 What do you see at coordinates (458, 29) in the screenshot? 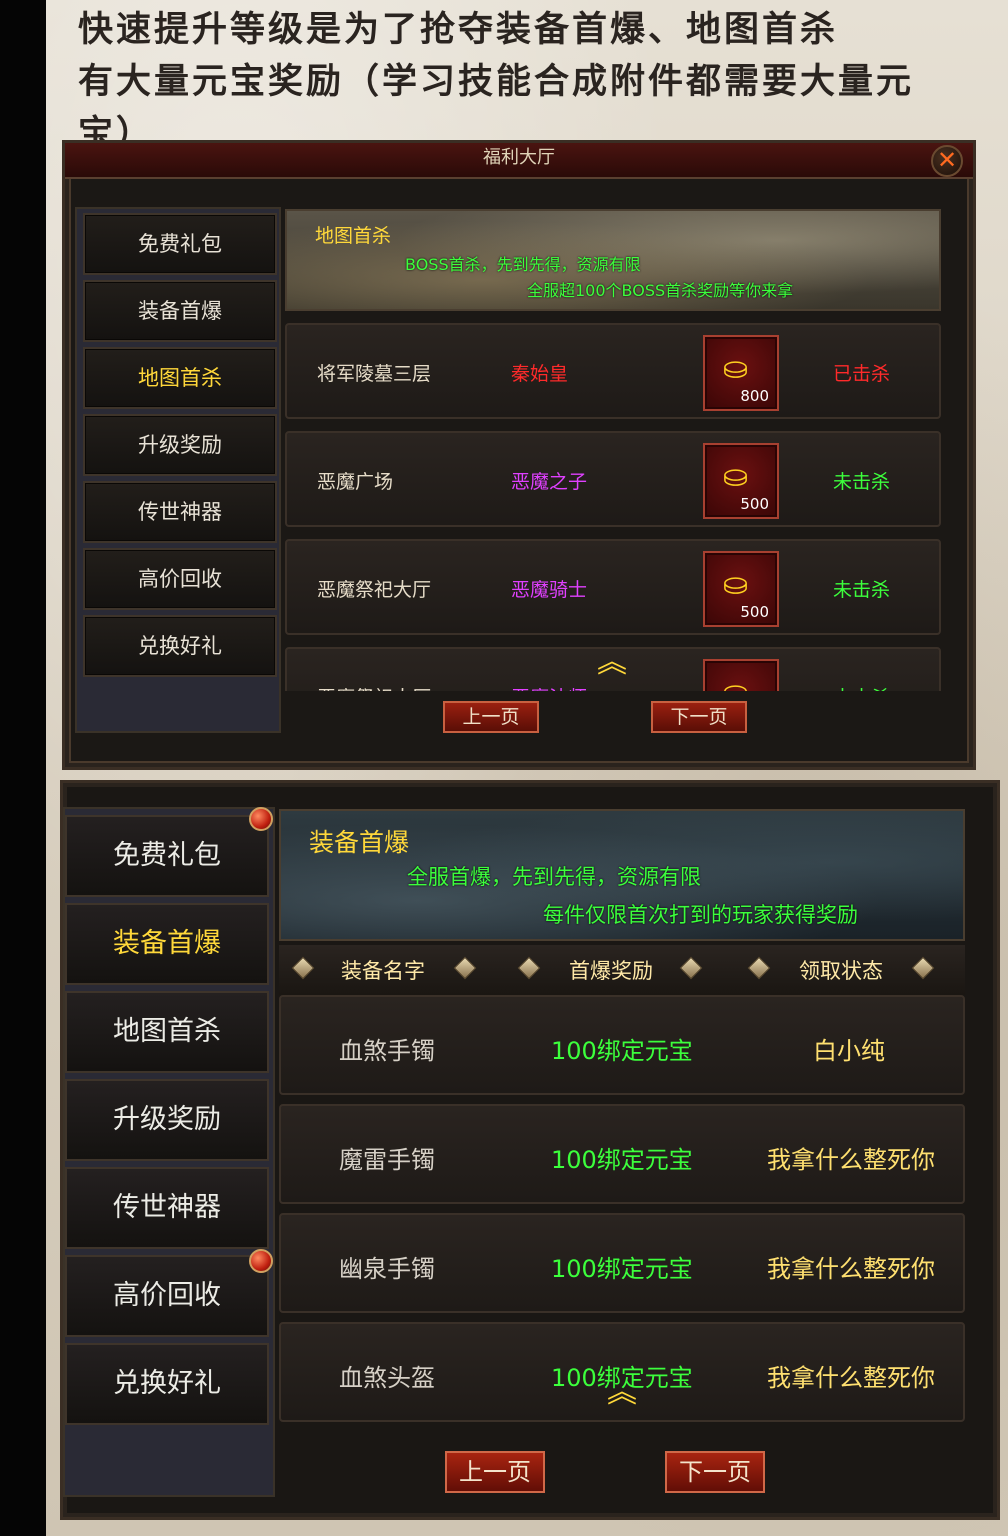
I see `intro-line-1: 快速提升等级是为了抢夺装备首爆、地图首杀` at bounding box center [458, 29].